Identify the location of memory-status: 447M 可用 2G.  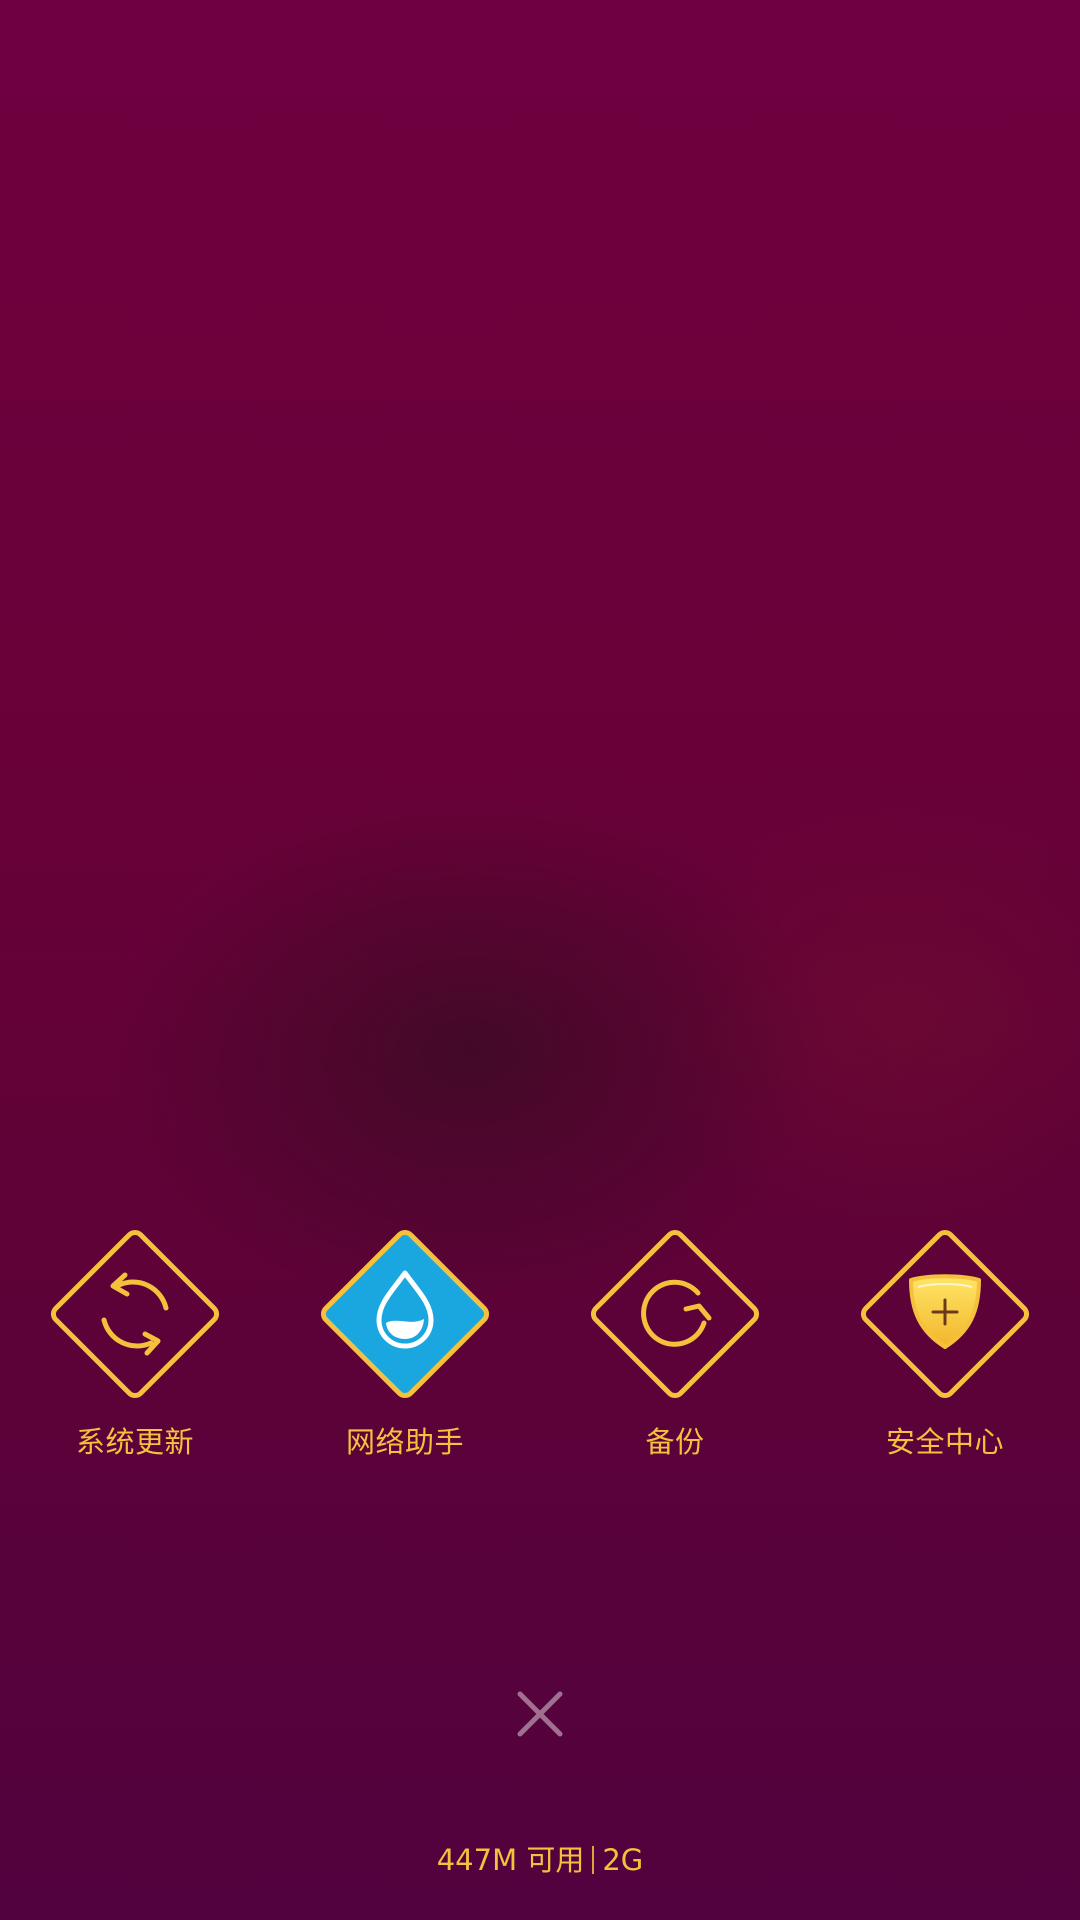
(540, 1860).